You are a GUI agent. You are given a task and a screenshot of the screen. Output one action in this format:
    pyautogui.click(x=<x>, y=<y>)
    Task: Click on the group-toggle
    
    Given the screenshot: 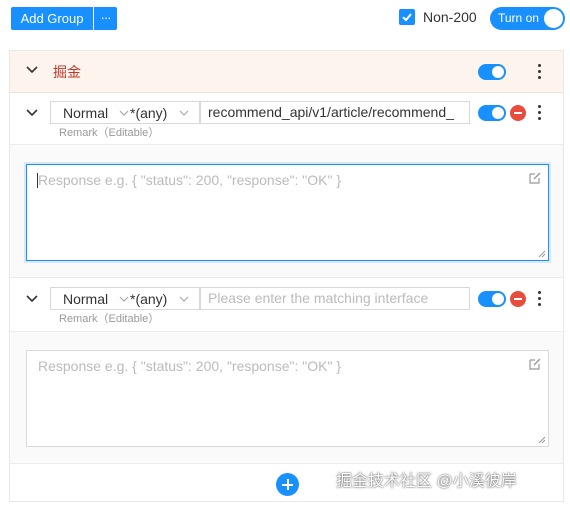 What is the action you would take?
    pyautogui.click(x=492, y=72)
    